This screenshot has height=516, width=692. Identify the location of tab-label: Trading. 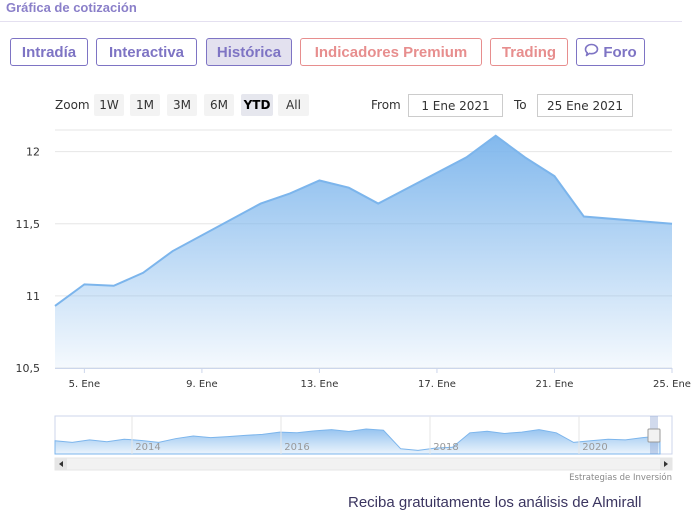
(529, 52).